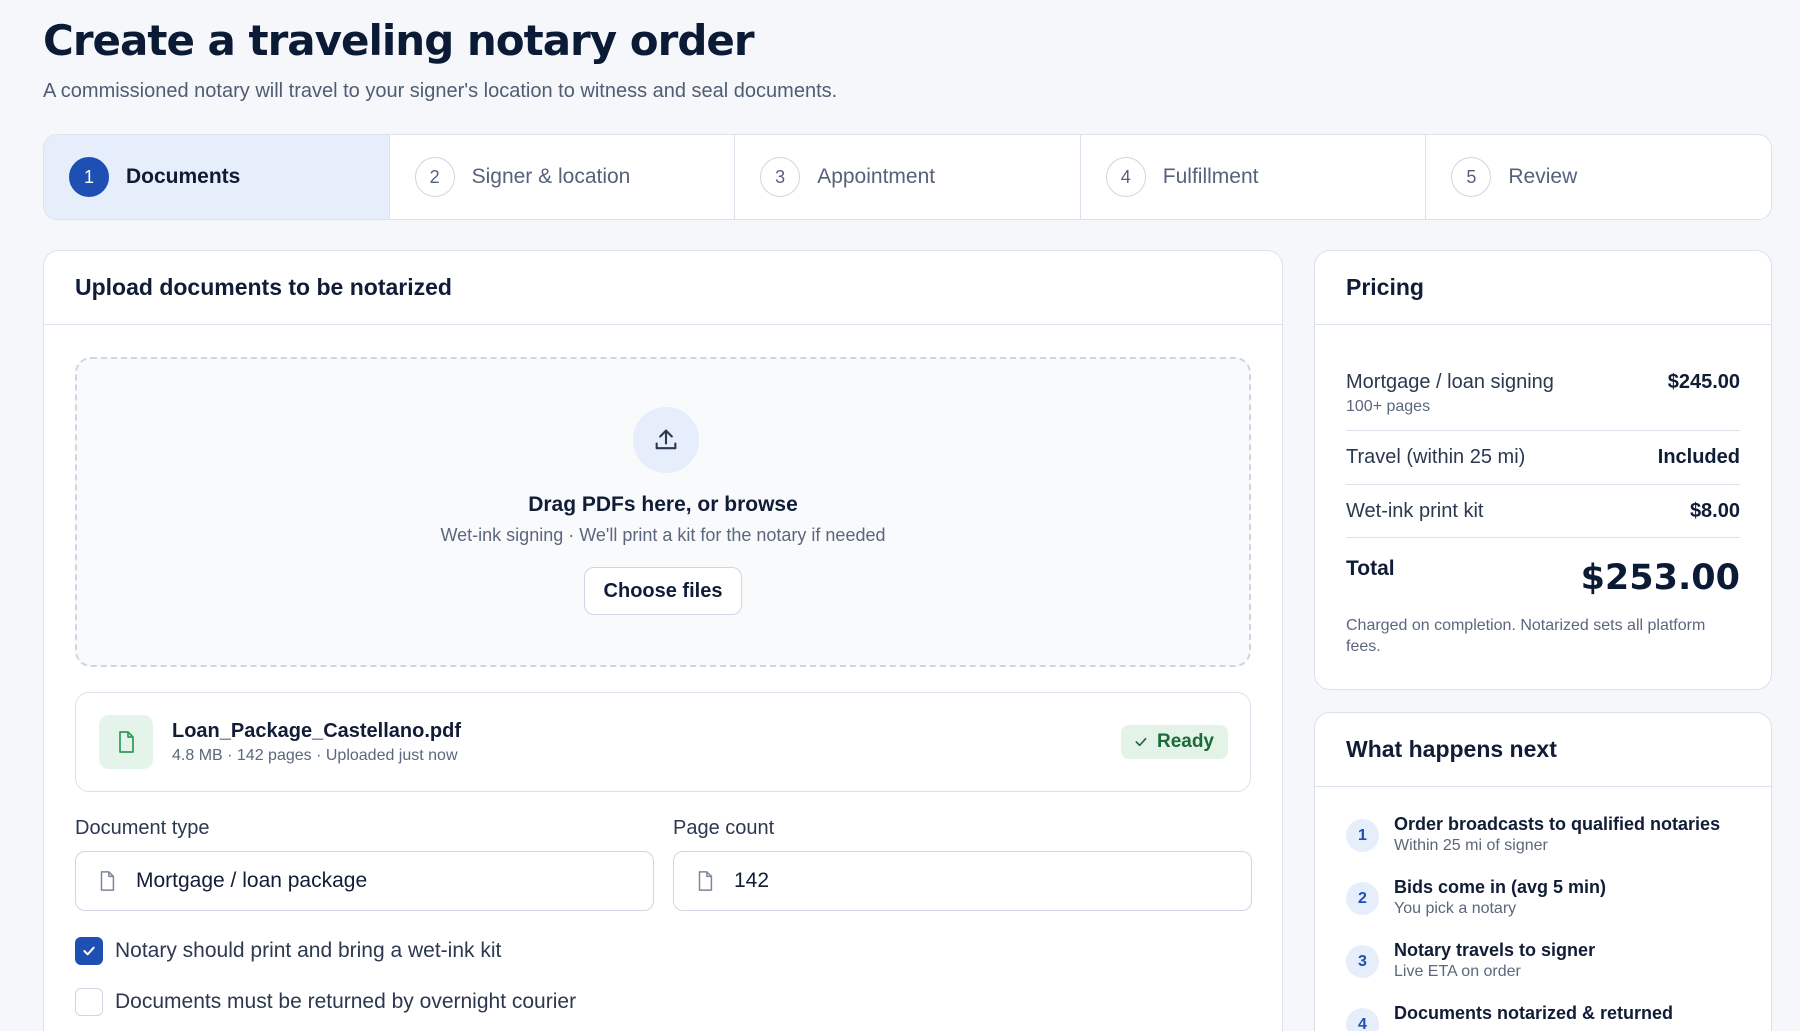 This screenshot has height=1031, width=1800. I want to click on next-step-number: 1, so click(1362, 835).